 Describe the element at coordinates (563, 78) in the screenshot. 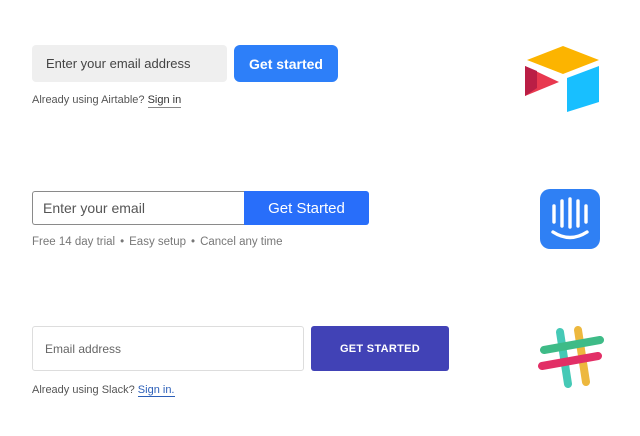

I see `airtable-logo-icon` at that location.